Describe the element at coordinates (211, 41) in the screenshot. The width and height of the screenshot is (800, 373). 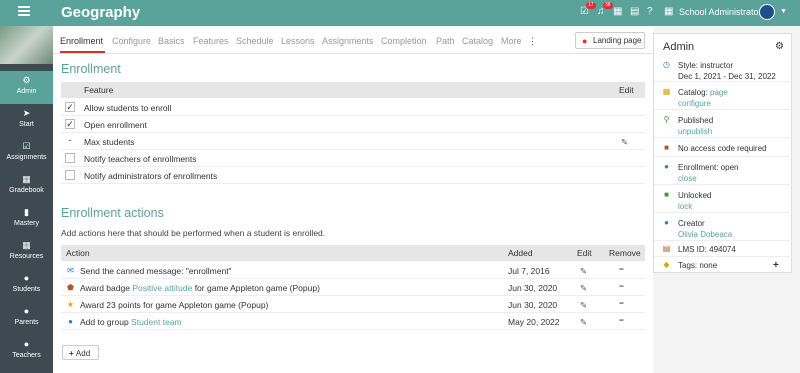
I see `tab-features: Features` at that location.